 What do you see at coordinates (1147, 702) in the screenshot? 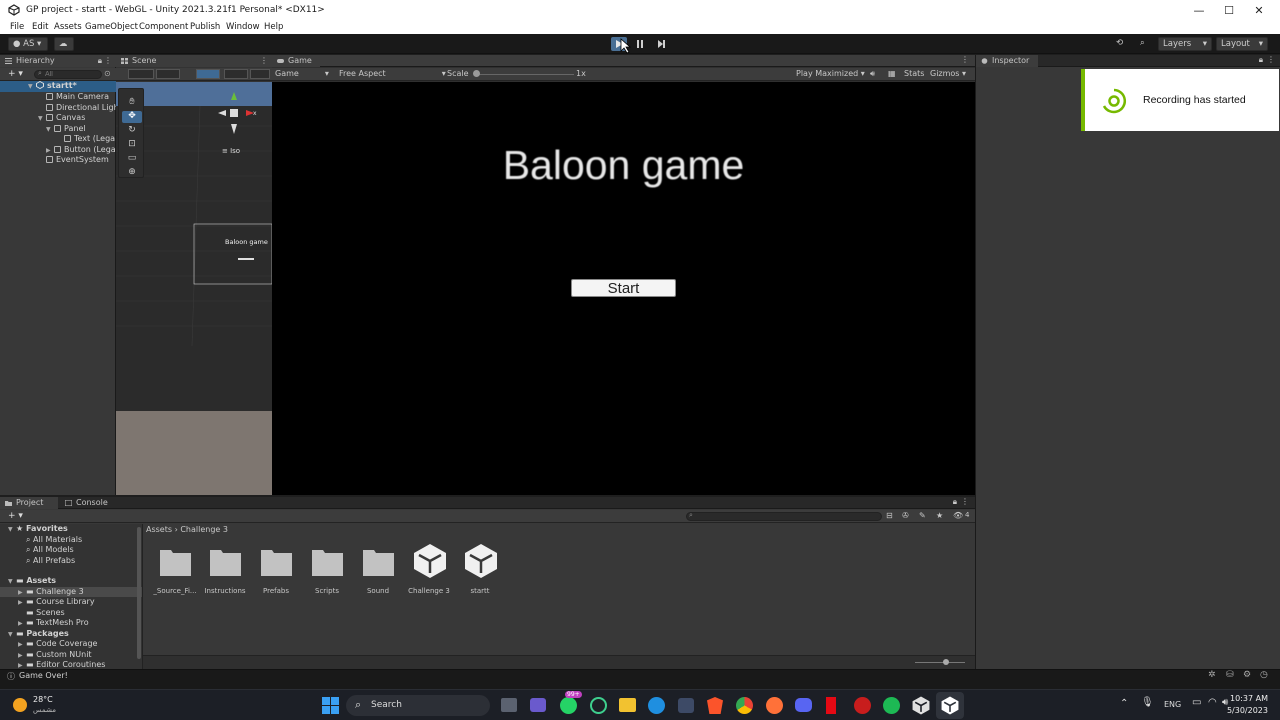
I see `microphone-icon: 🎙︎` at bounding box center [1147, 702].